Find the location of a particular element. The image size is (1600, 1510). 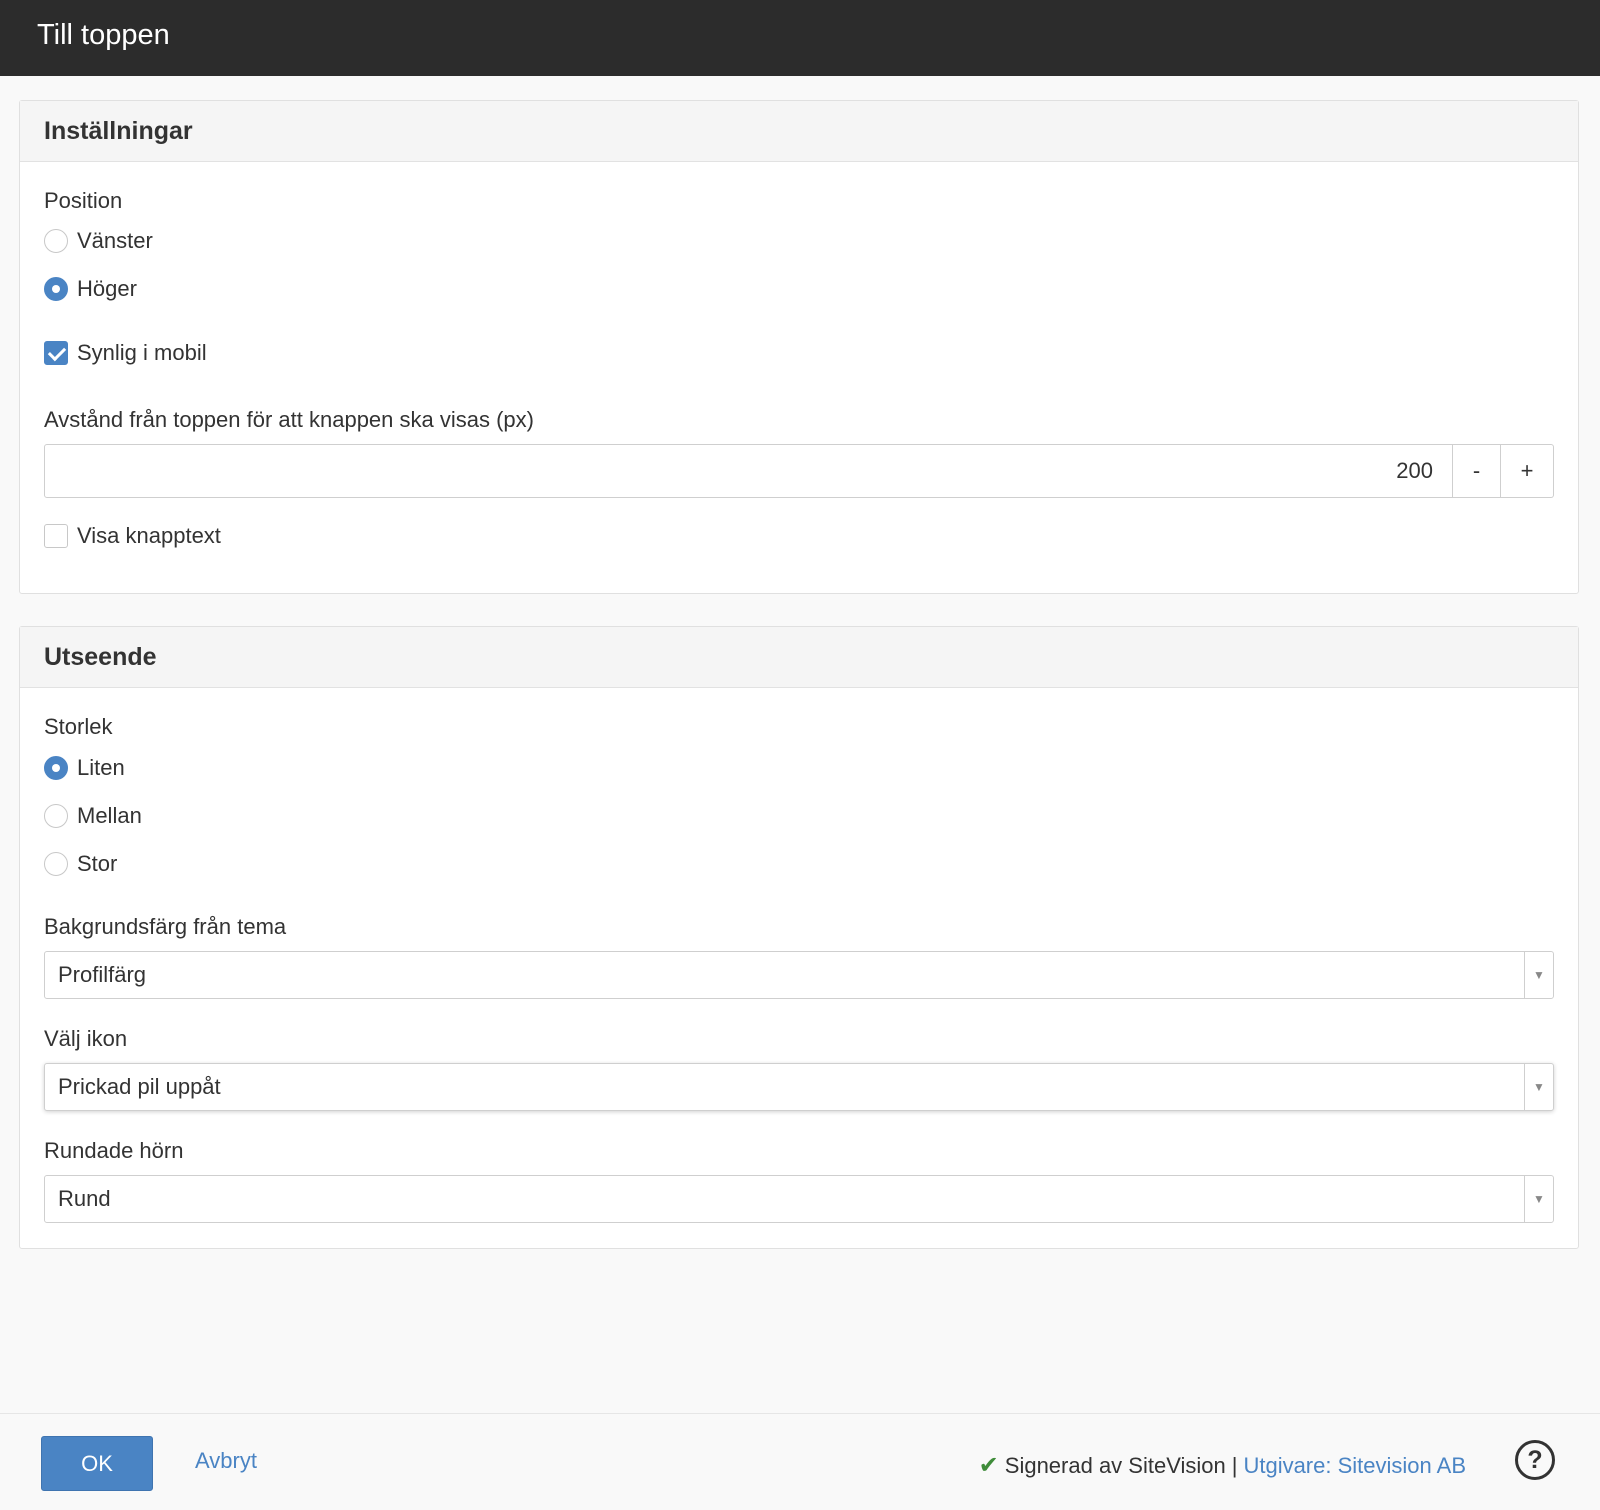

background-label: Bakgrundsfärg från tema is located at coordinates (165, 926).